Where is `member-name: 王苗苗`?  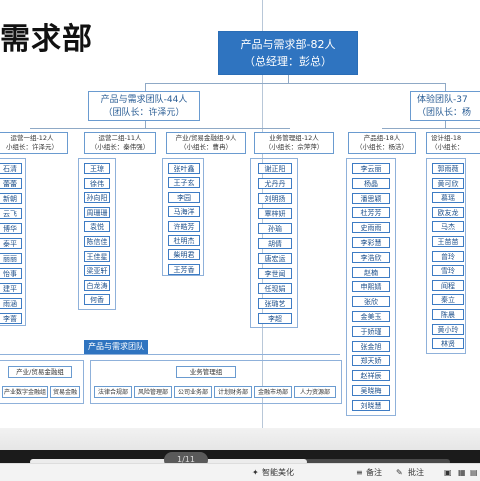
member-name: 王苗苗 is located at coordinates (448, 241).